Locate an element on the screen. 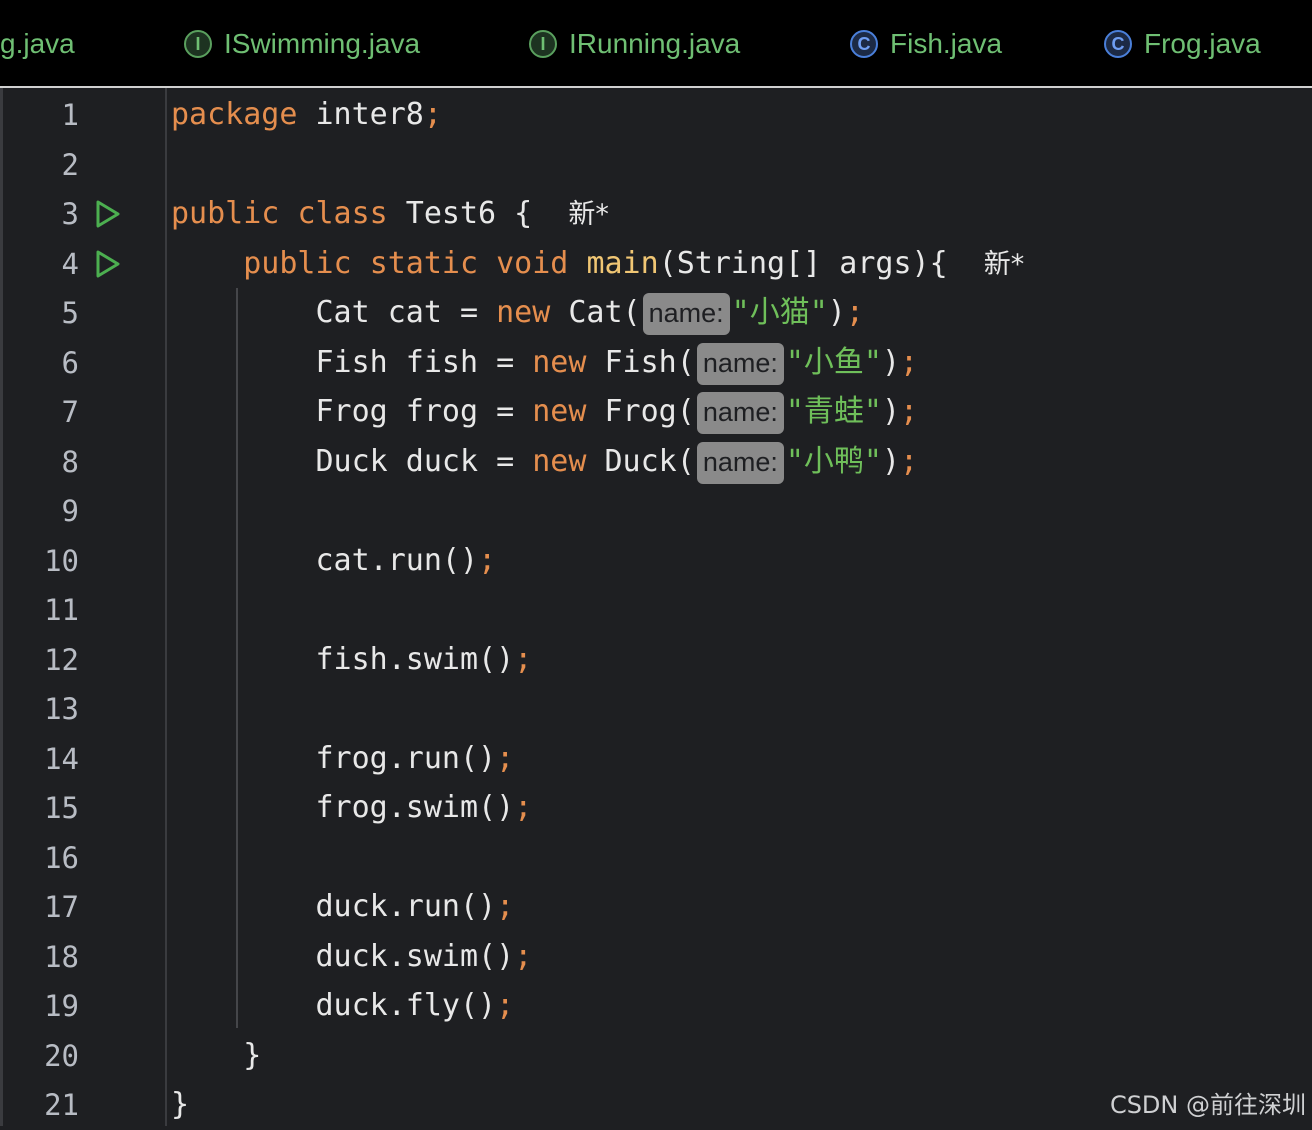 The width and height of the screenshot is (1312, 1130). tab-label: ISwimming.java is located at coordinates (322, 43).